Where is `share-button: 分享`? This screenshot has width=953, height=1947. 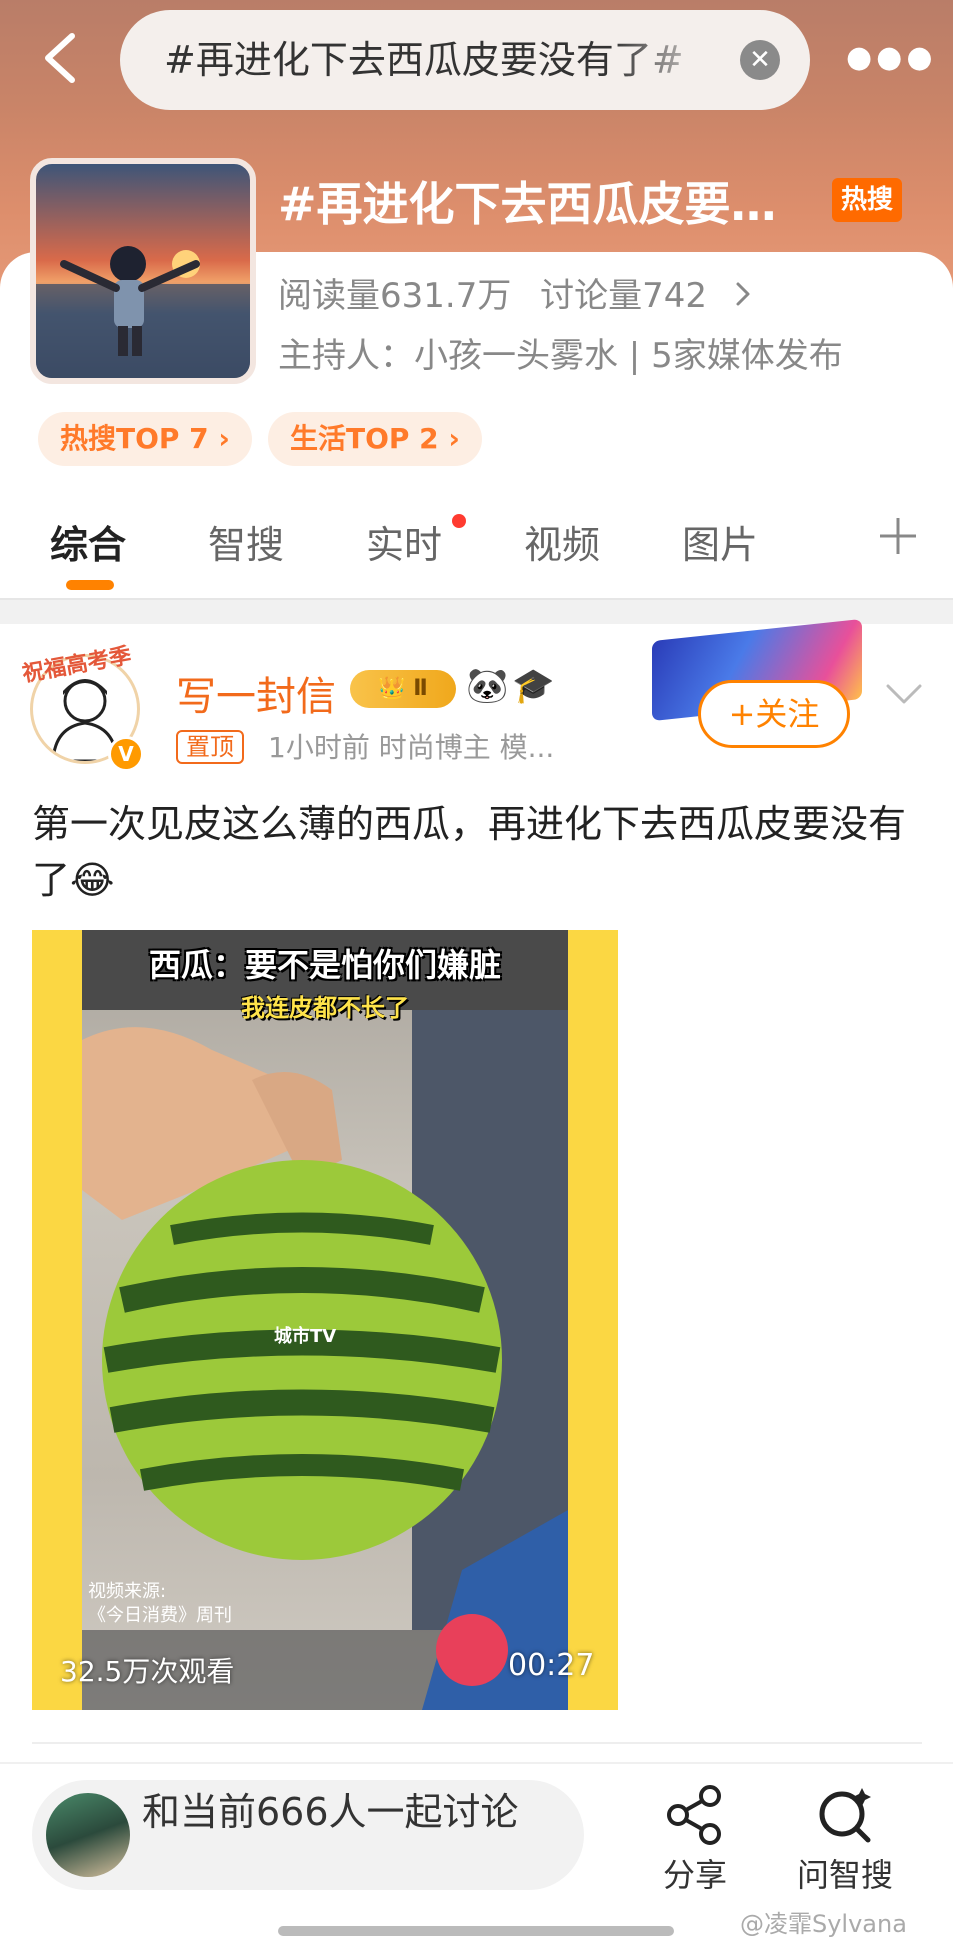 share-button: 分享 is located at coordinates (695, 1840).